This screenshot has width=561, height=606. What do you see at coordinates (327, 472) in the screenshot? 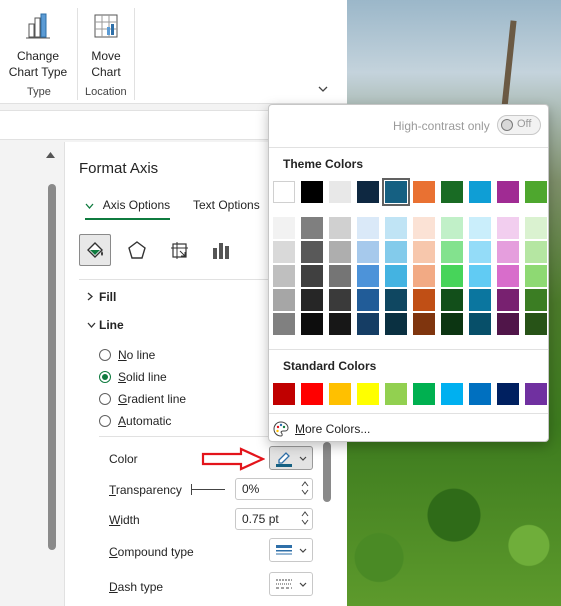
I see `pane-scrollbar` at bounding box center [327, 472].